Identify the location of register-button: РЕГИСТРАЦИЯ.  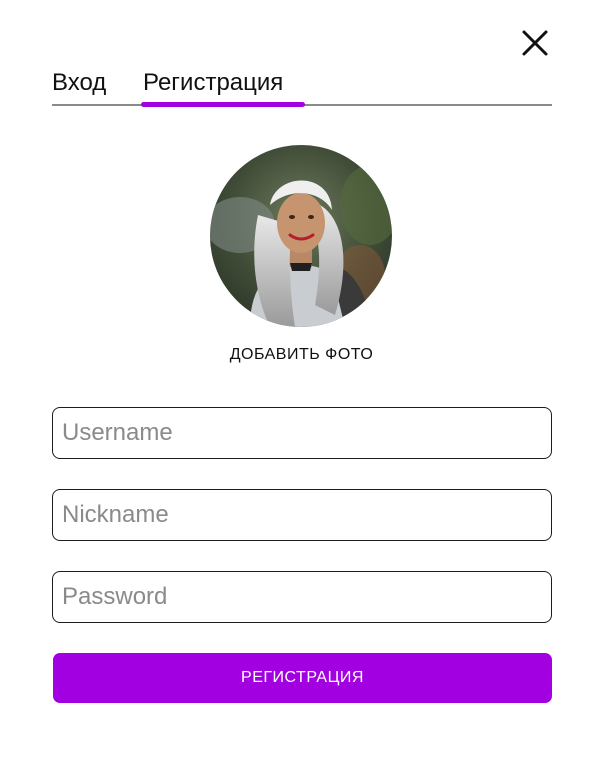
(302, 678).